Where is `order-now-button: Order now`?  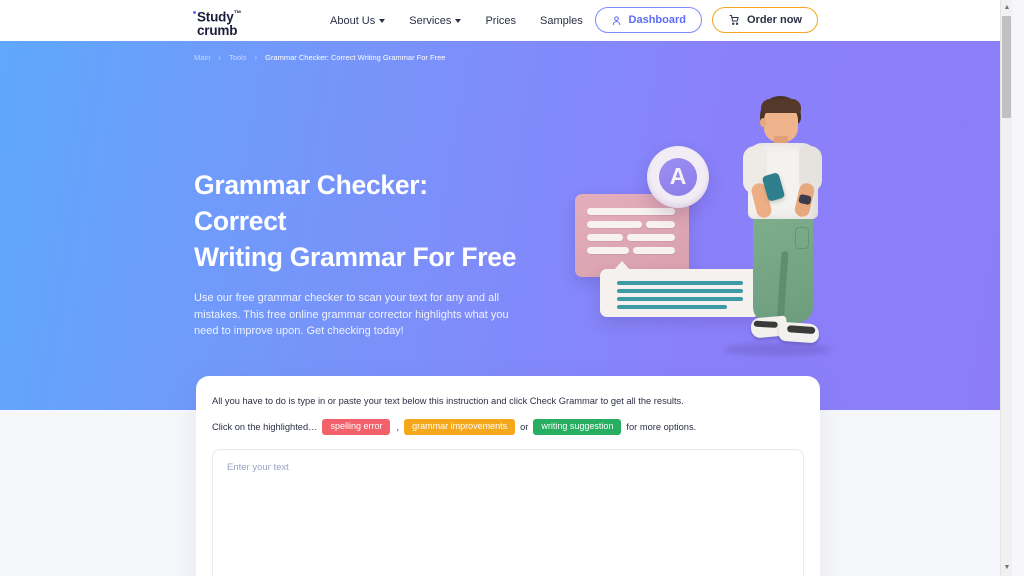
order-now-button: Order now is located at coordinates (764, 20).